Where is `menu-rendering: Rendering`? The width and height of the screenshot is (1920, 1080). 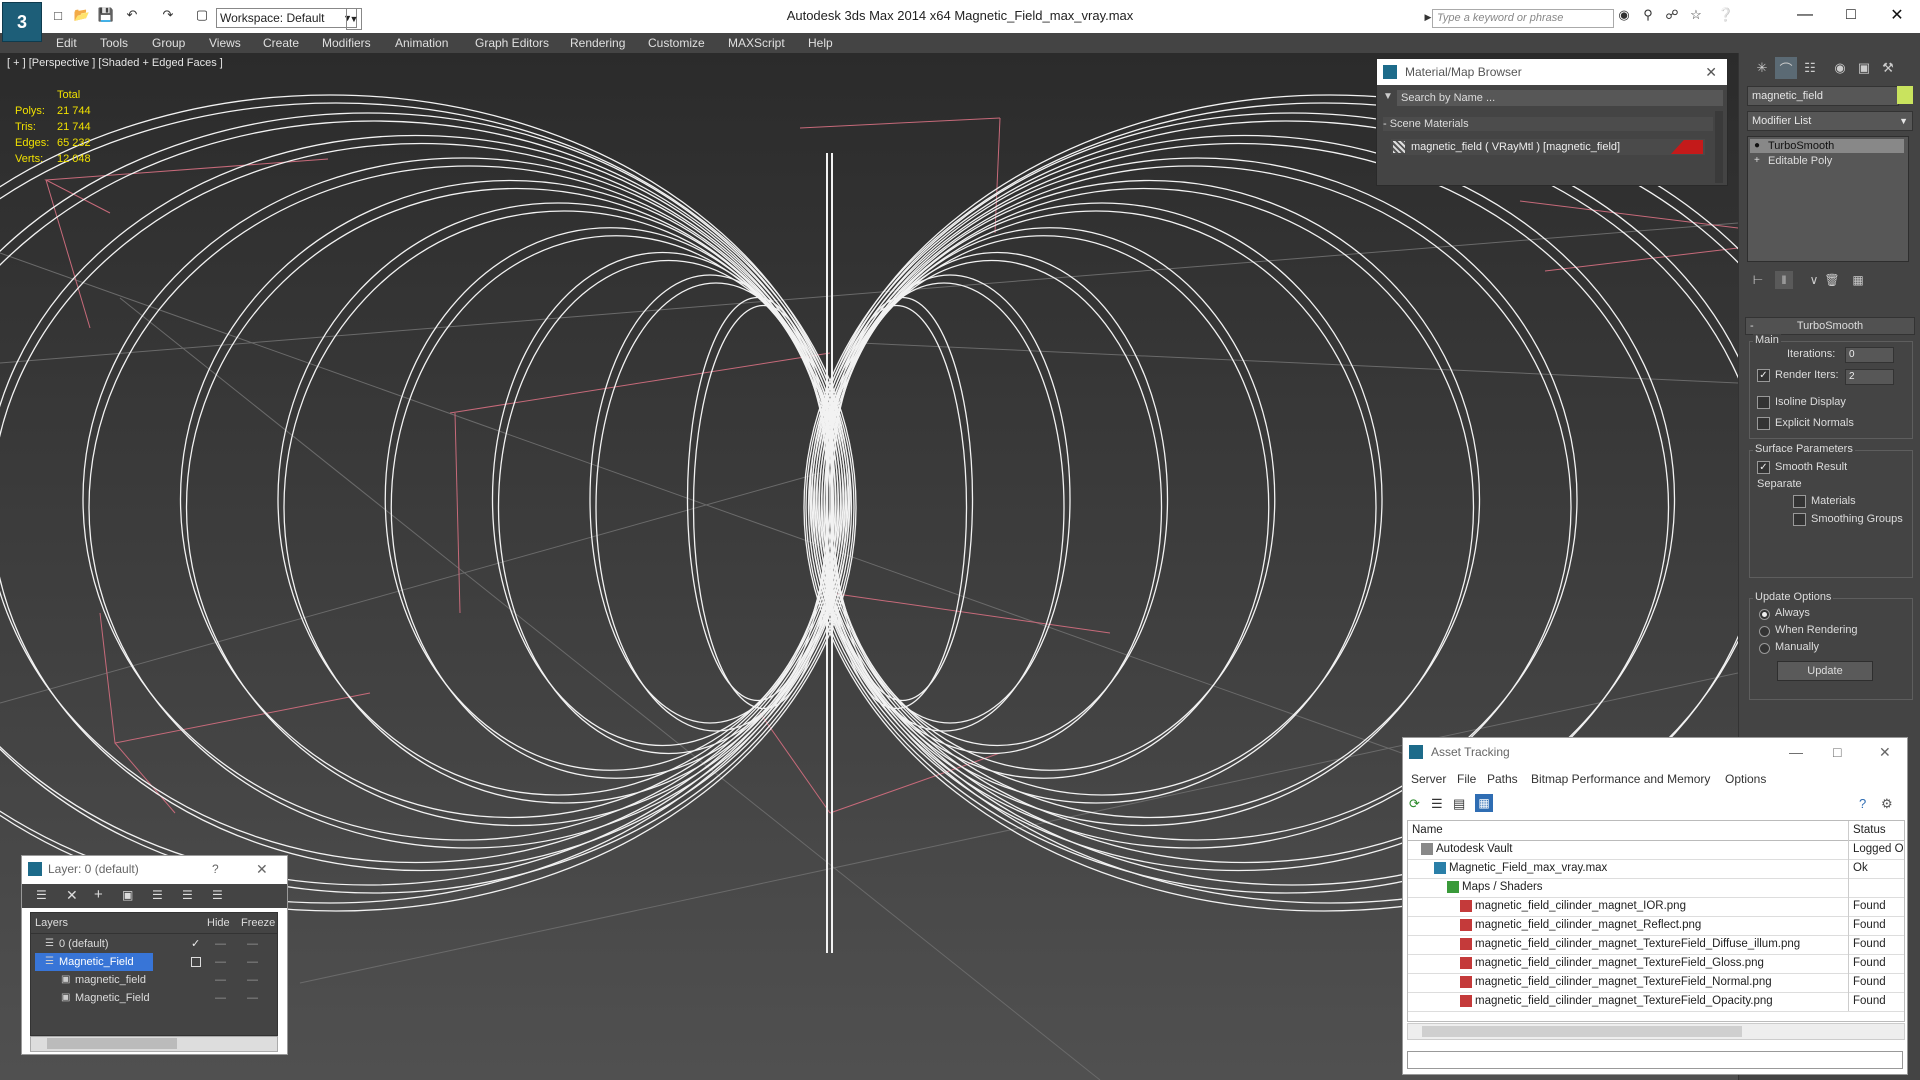 menu-rendering: Rendering is located at coordinates (597, 43).